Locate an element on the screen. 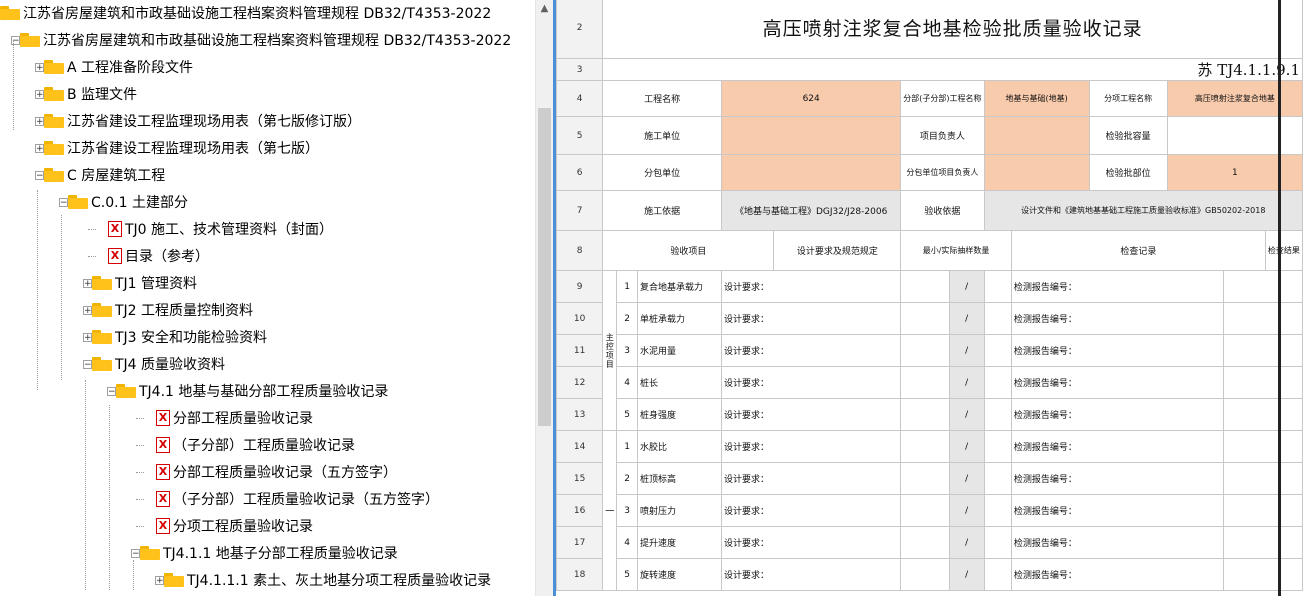 The width and height of the screenshot is (1303, 596). tree-item: 江苏省房屋建筑和市政基础设施工程档案资料管理规程 DB32/T4353-2022 is located at coordinates (245, 13).